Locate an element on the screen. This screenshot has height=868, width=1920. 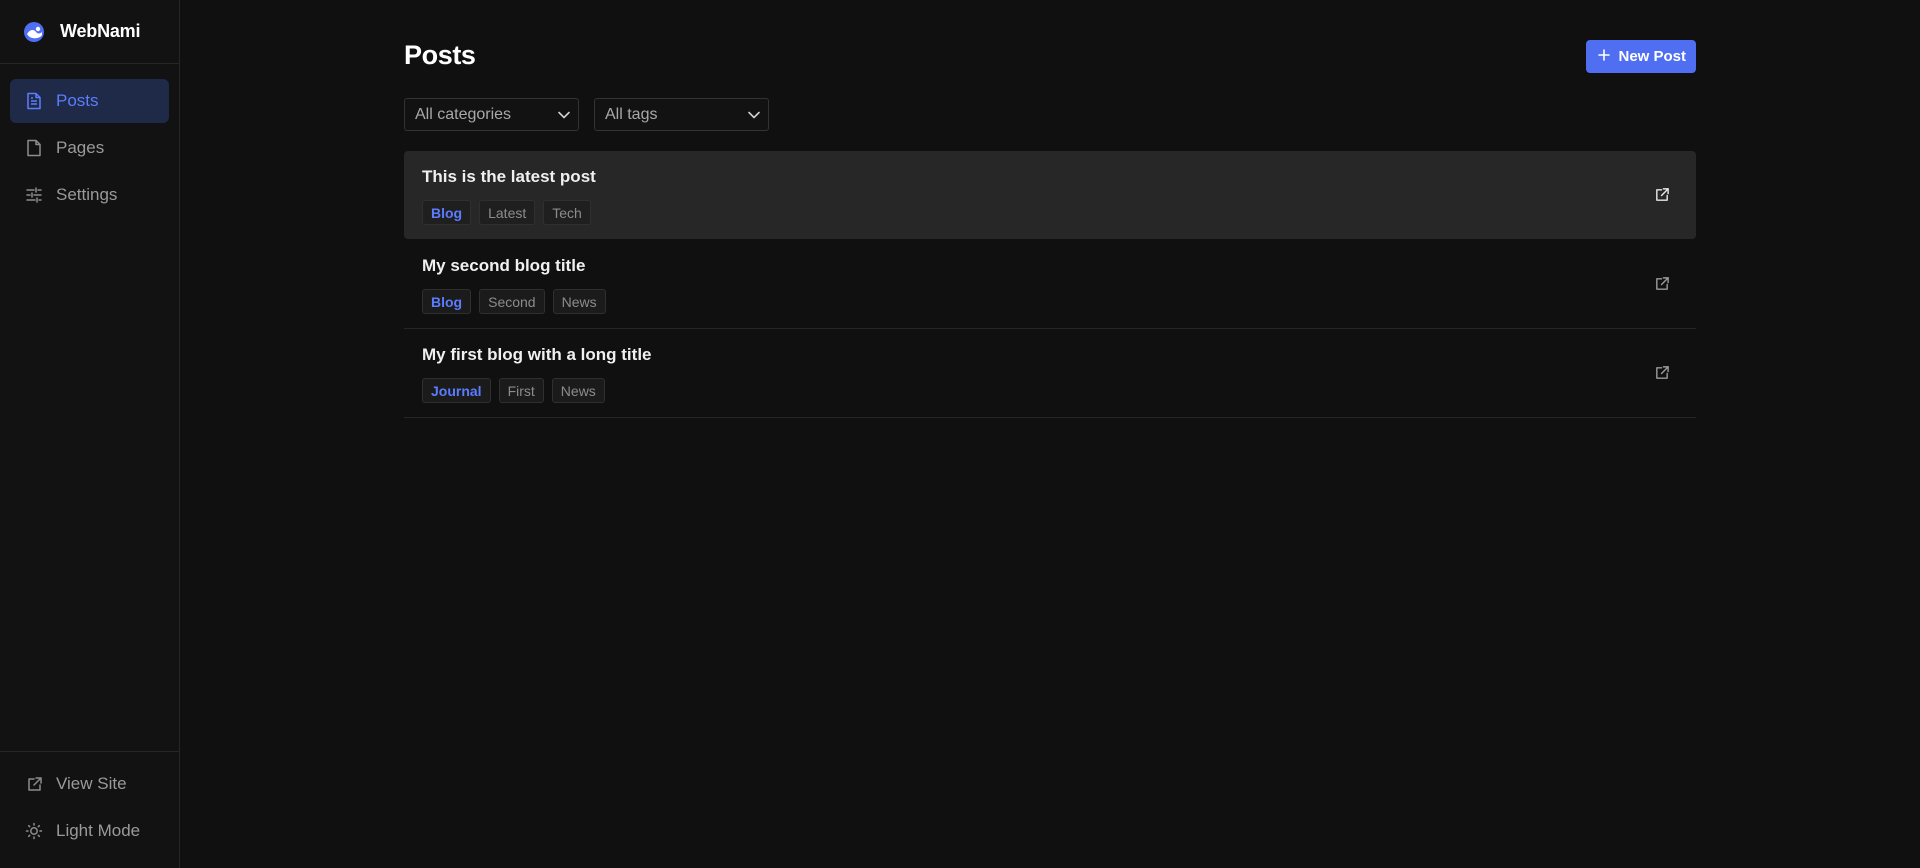
post-row: My second blog title Blog Second News is located at coordinates (1050, 284).